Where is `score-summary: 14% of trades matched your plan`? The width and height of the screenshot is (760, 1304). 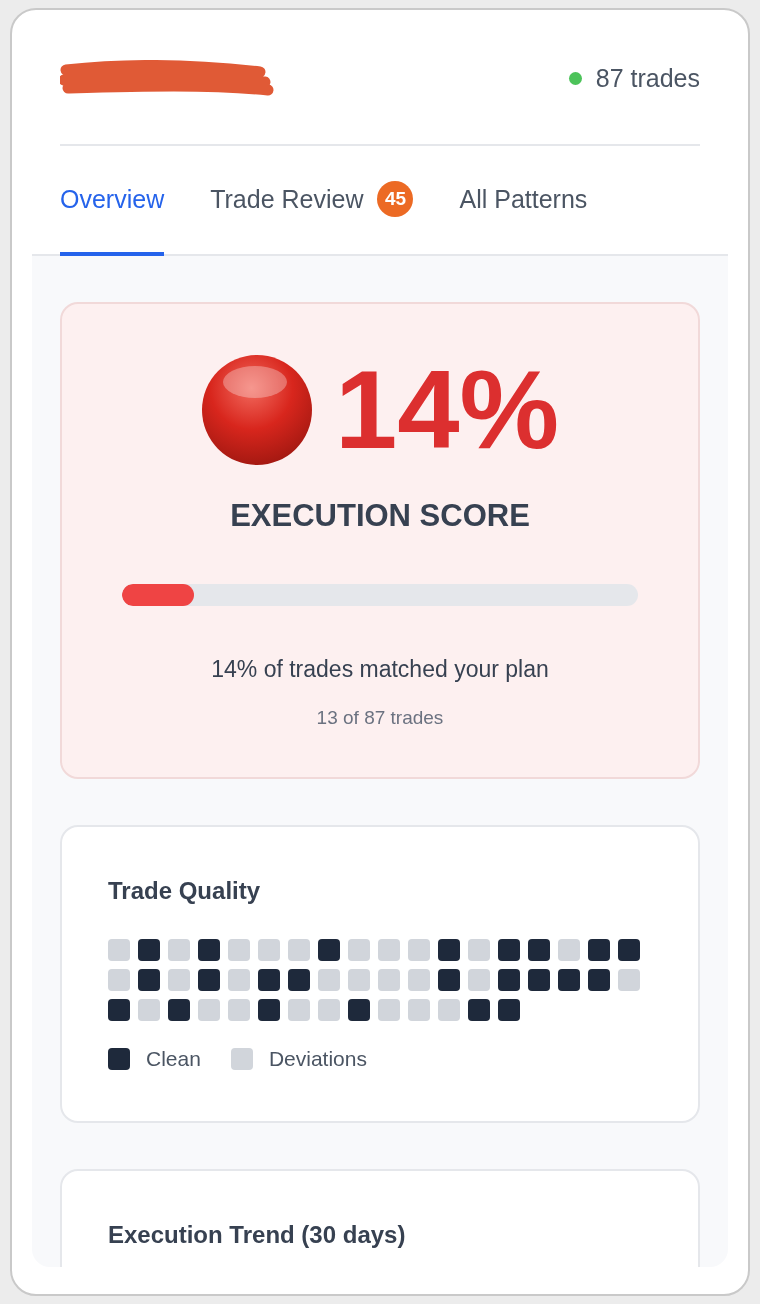 score-summary: 14% of trades matched your plan is located at coordinates (380, 669).